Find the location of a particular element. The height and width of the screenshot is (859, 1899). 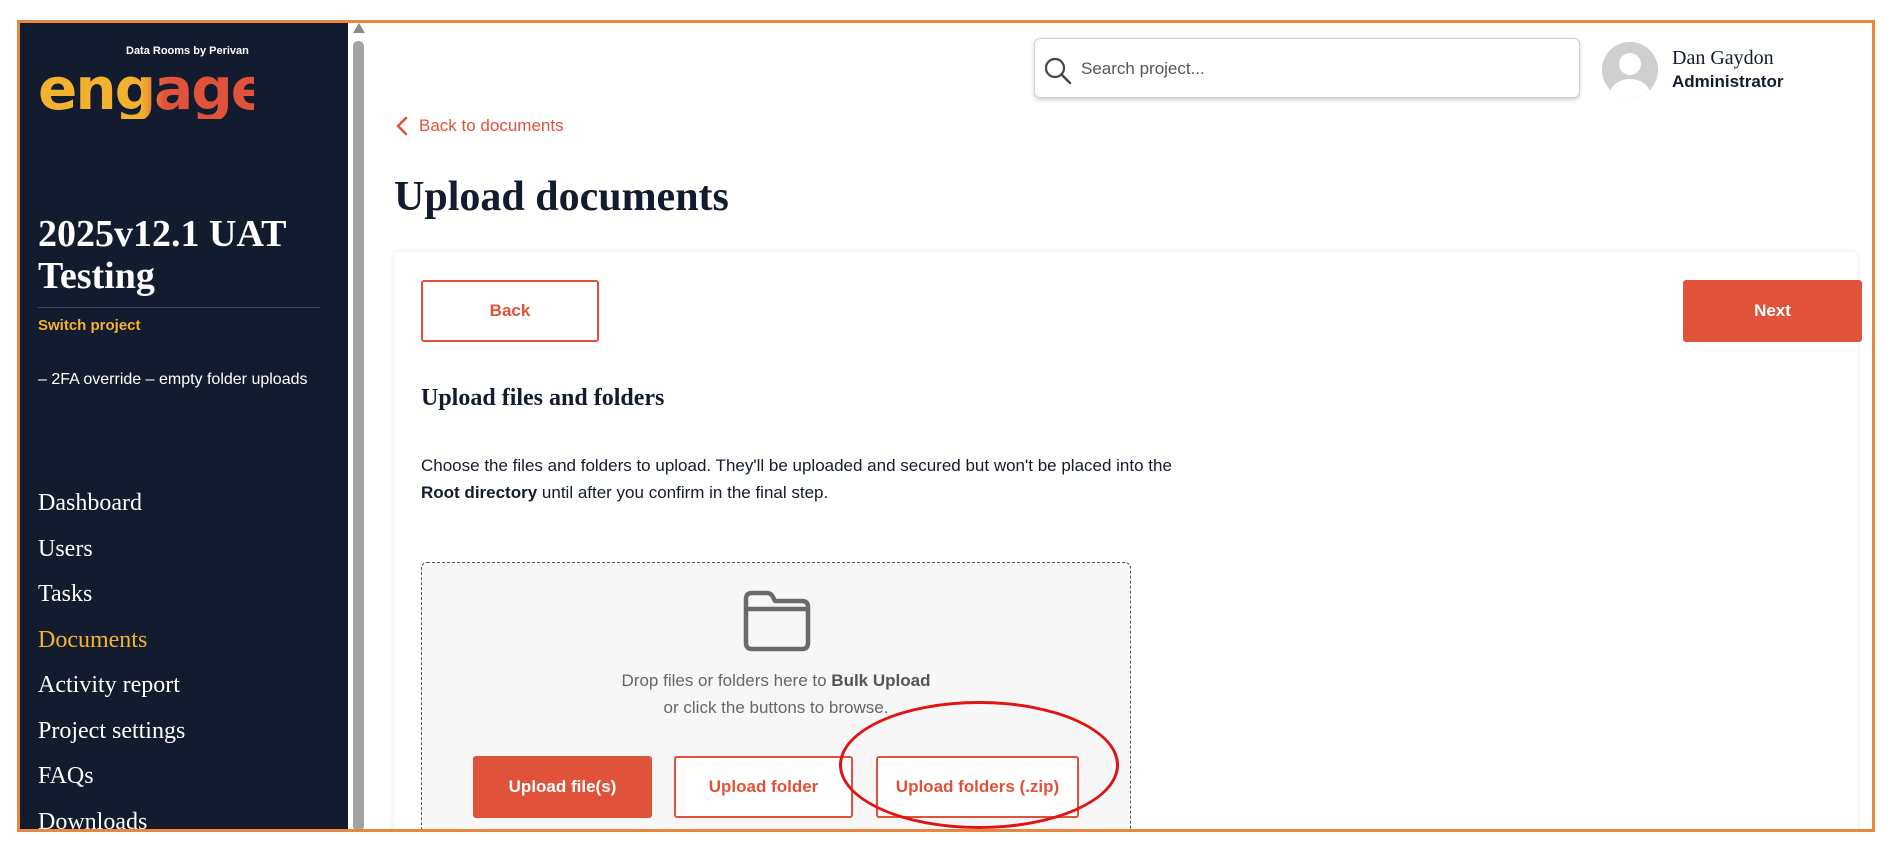

sidebar-scrollbar is located at coordinates (358, 426).